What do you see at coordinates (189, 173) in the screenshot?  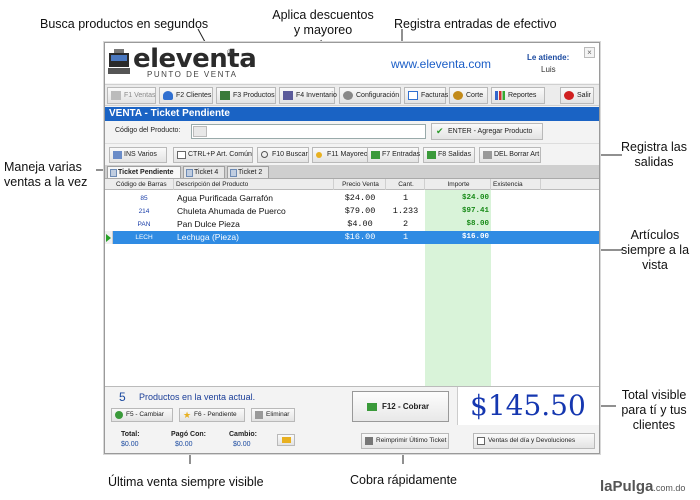 I see `ticket-icon` at bounding box center [189, 173].